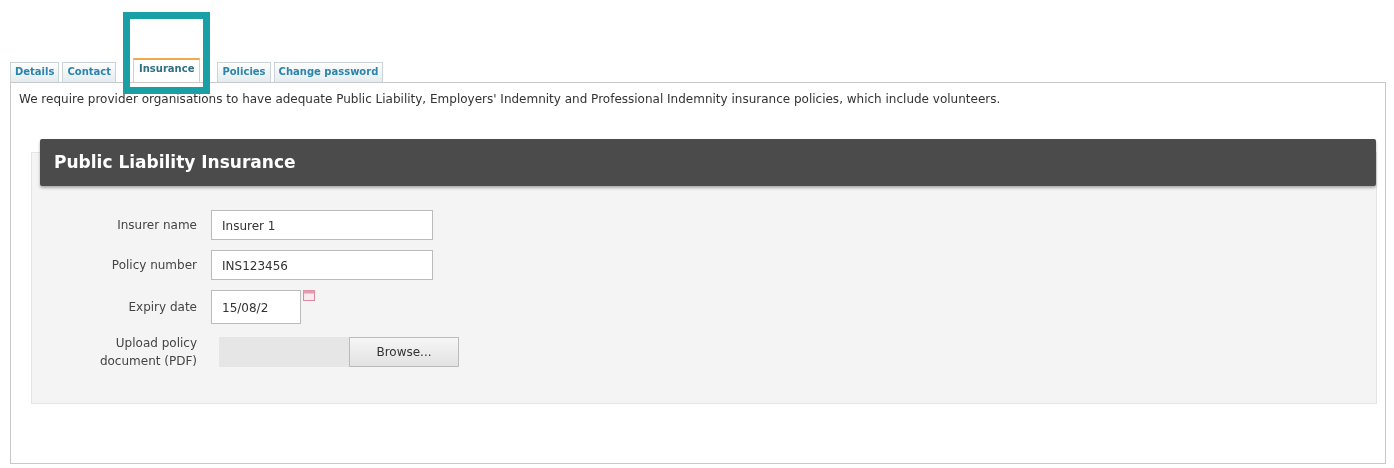 The image size is (1394, 468). What do you see at coordinates (510, 98) in the screenshot?
I see `intro-text: We require provider organisations to have adequate Public Liability, Employers' Indemnity and Professional Indemnity insurance policies, which include volunteers.` at bounding box center [510, 98].